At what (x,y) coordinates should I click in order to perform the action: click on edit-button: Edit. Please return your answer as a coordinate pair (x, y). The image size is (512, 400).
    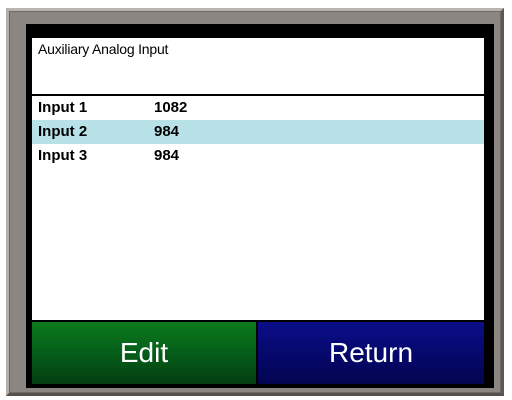
    Looking at the image, I should click on (144, 353).